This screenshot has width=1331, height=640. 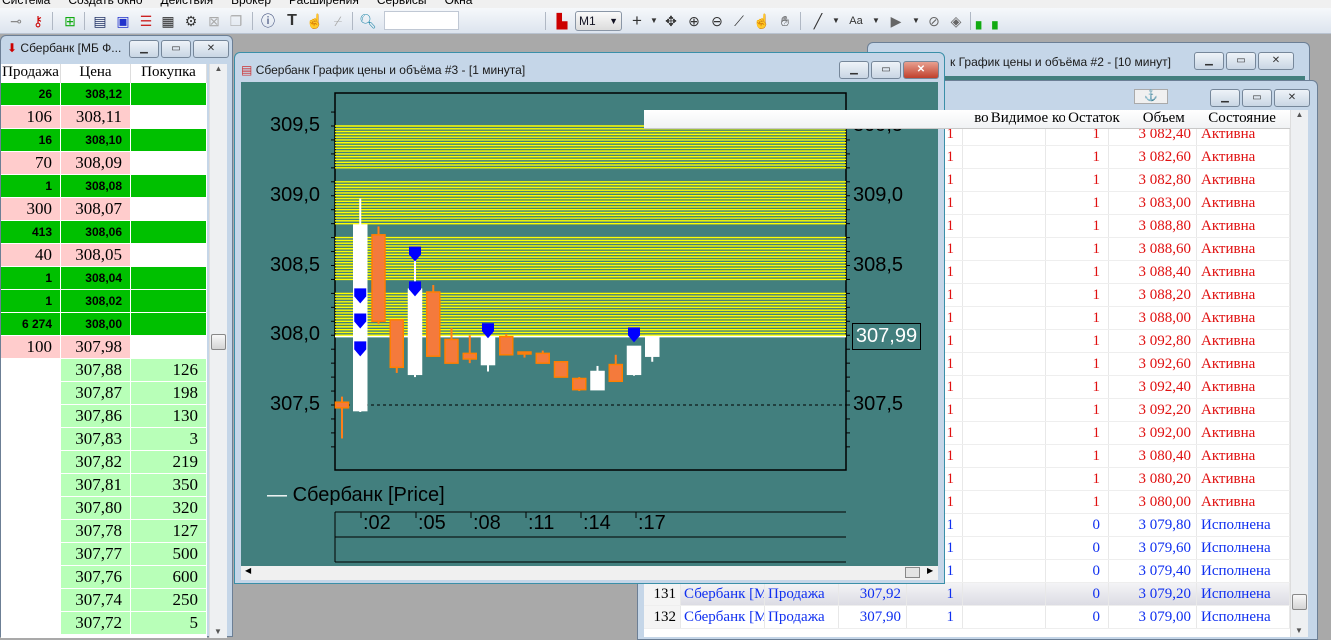 What do you see at coordinates (292, 21) in the screenshot?
I see `text-tool-icon: T` at bounding box center [292, 21].